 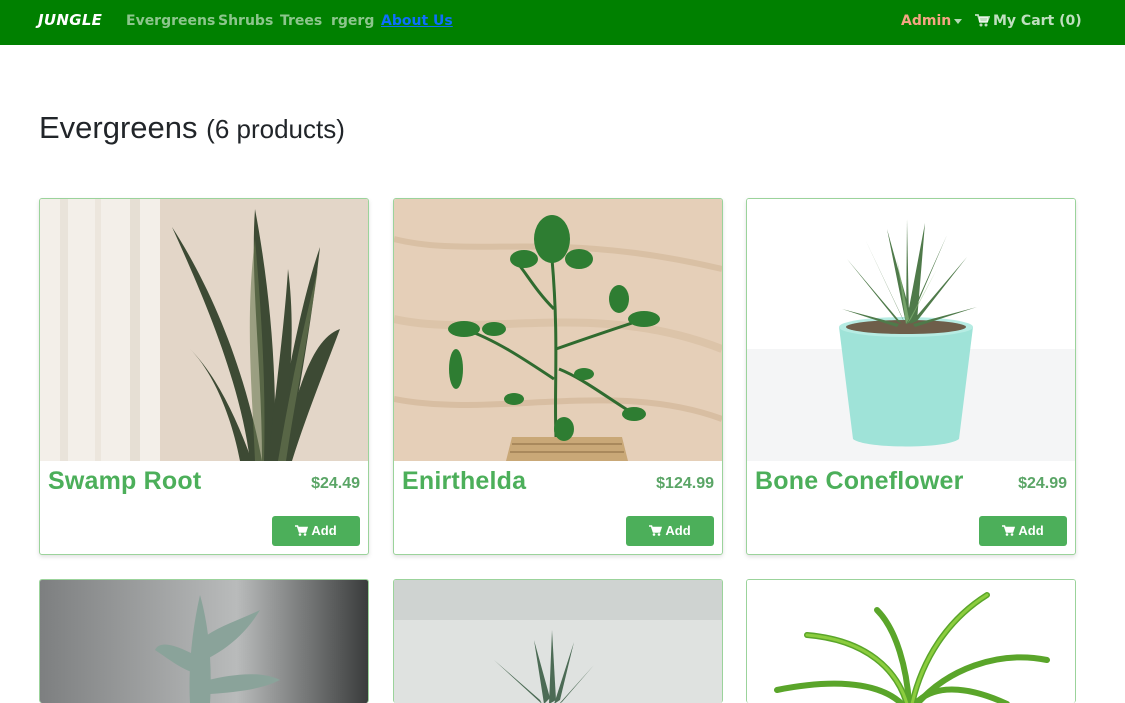 I want to click on product-card: Swamp Root $24.49 Add, so click(x=204, y=376).